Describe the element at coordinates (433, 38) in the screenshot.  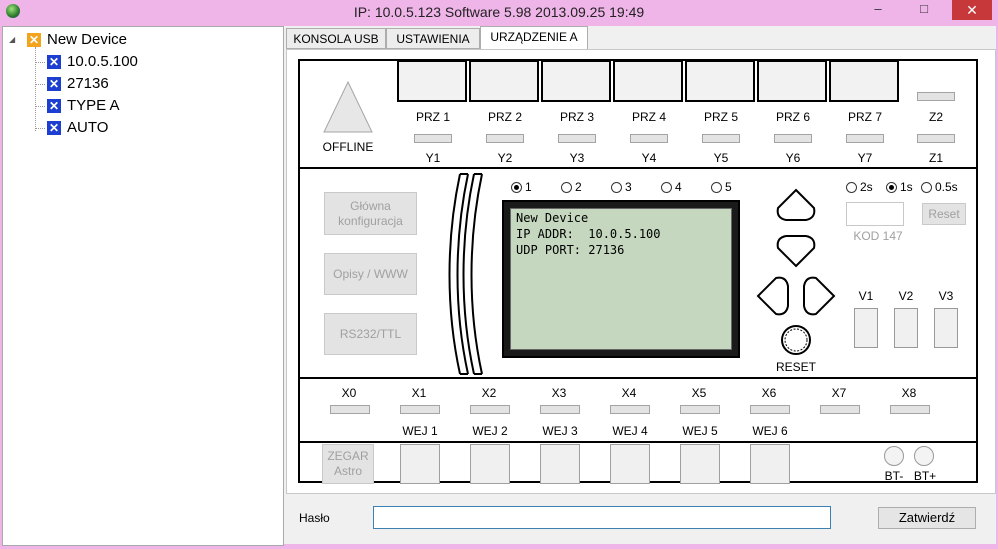
I see `tab-ustawienia: USTAWIENIA` at that location.